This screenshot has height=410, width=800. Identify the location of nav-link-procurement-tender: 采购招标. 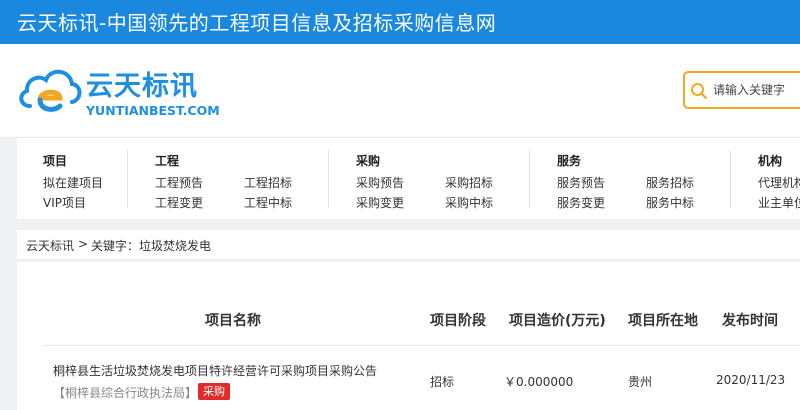
(469, 182).